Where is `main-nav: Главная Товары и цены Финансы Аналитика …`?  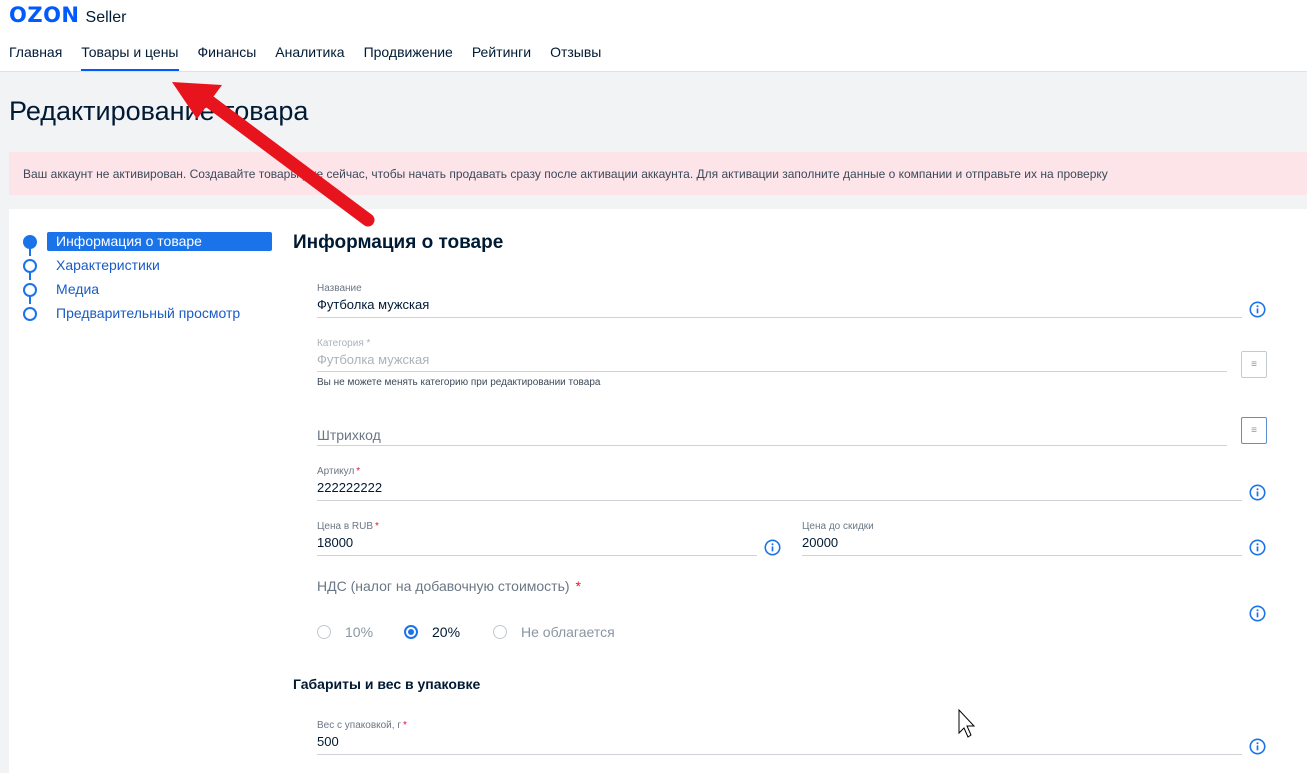
main-nav: Главная Товары и цены Финансы Аналитика … is located at coordinates (314, 57).